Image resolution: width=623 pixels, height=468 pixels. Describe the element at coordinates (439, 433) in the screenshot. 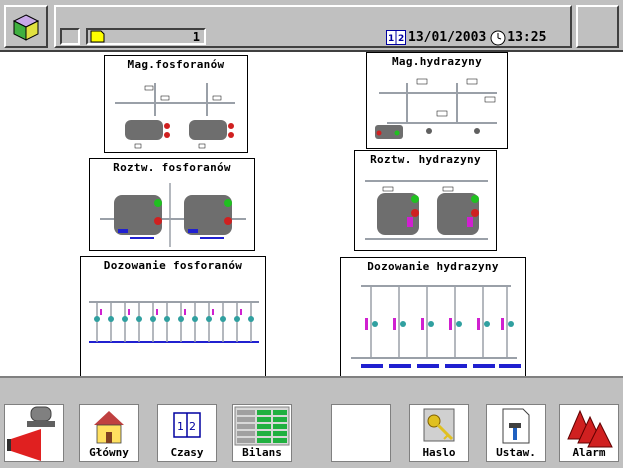

I see `haslo-button: Haslo` at that location.